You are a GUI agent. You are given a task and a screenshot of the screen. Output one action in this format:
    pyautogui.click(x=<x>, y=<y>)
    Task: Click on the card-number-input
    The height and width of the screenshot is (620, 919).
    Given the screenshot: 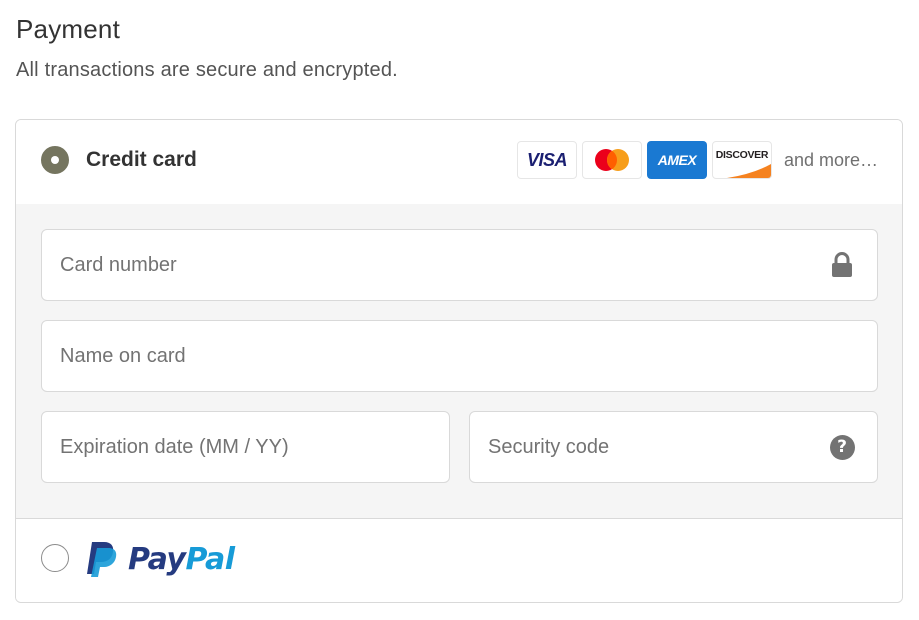 What is the action you would take?
    pyautogui.click(x=459, y=265)
    